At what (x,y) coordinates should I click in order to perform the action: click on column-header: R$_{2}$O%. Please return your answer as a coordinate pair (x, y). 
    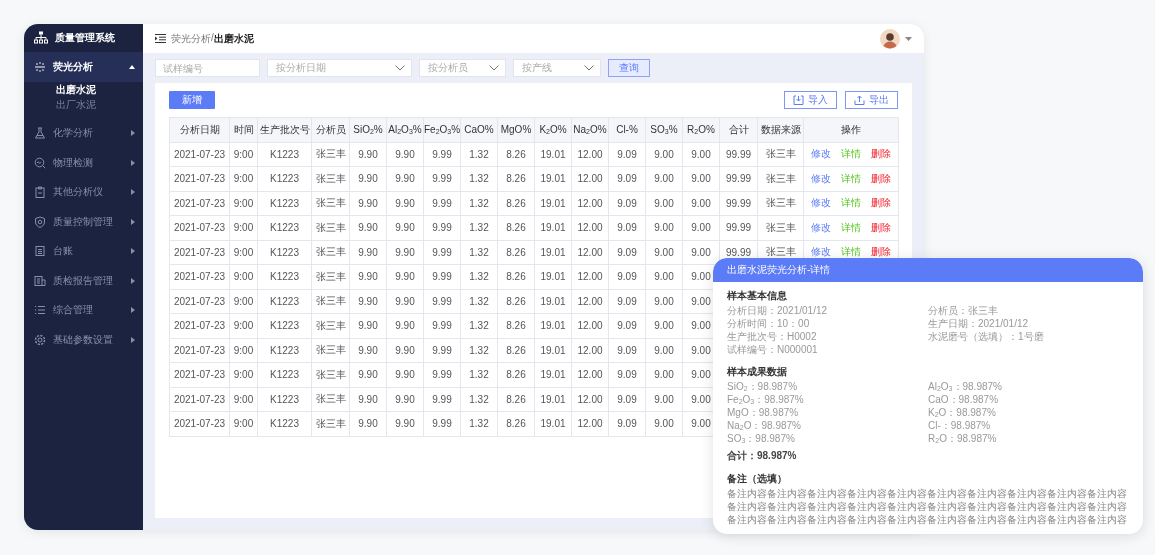
    Looking at the image, I should click on (701, 129).